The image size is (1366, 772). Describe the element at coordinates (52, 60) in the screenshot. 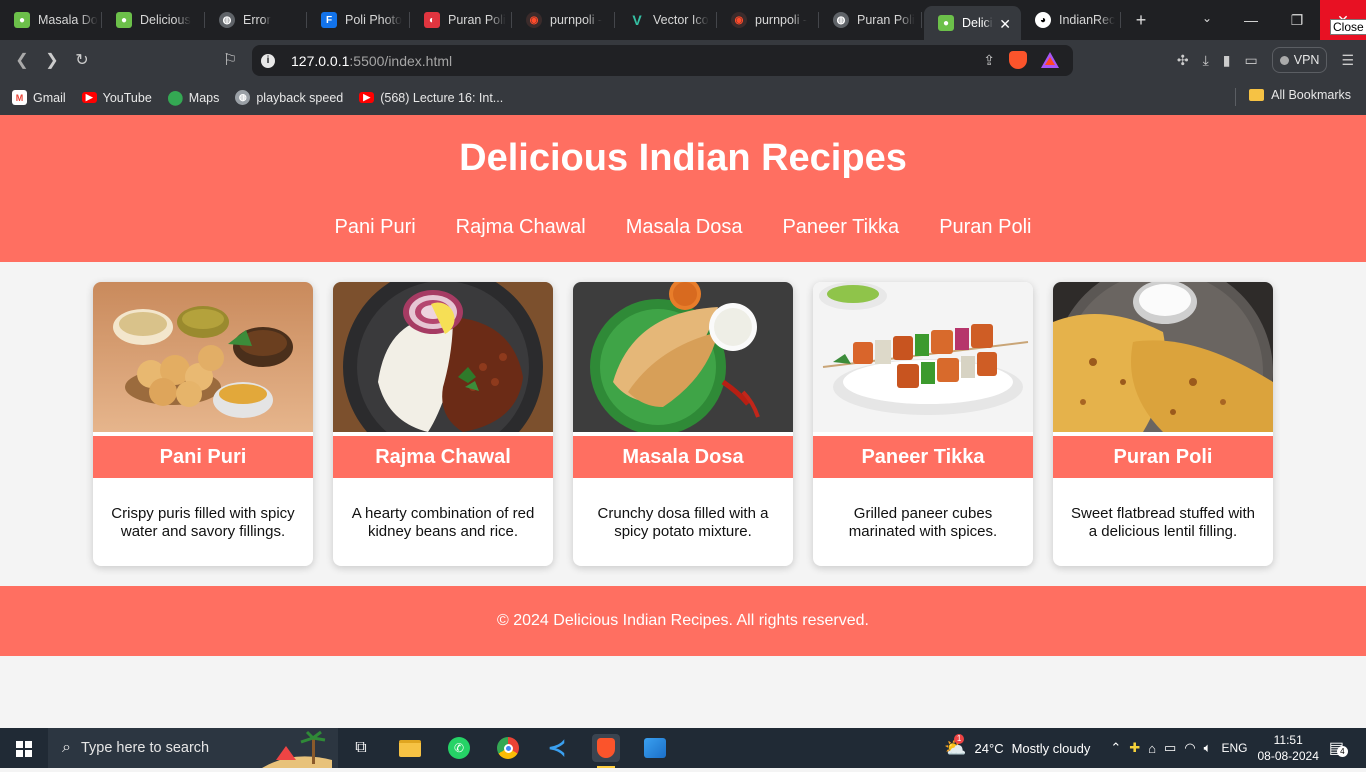

I see `forward-icon: ❯` at that location.